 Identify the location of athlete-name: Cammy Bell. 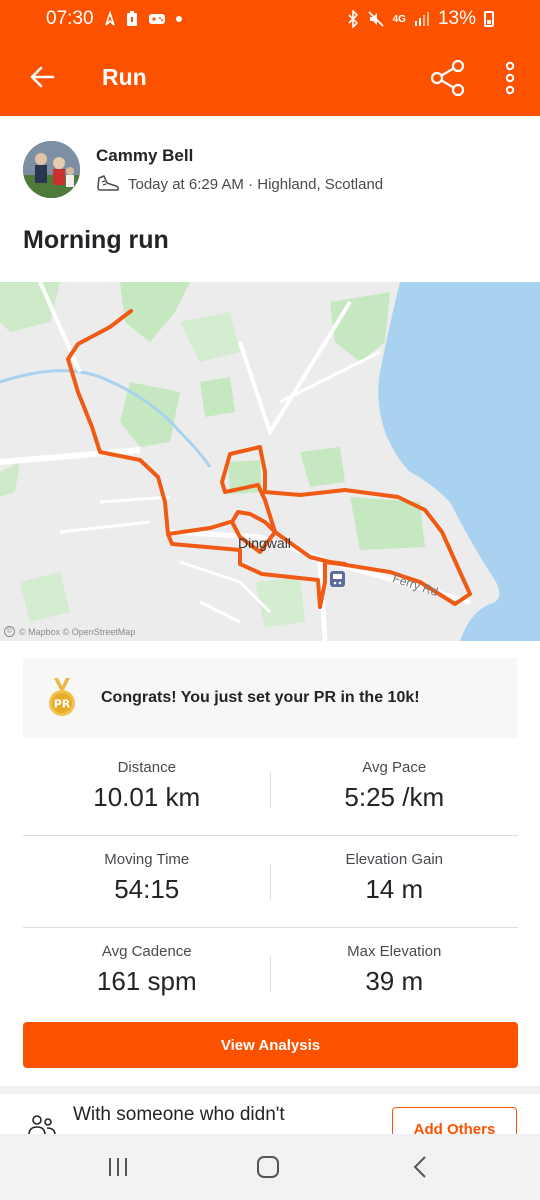
(144, 156).